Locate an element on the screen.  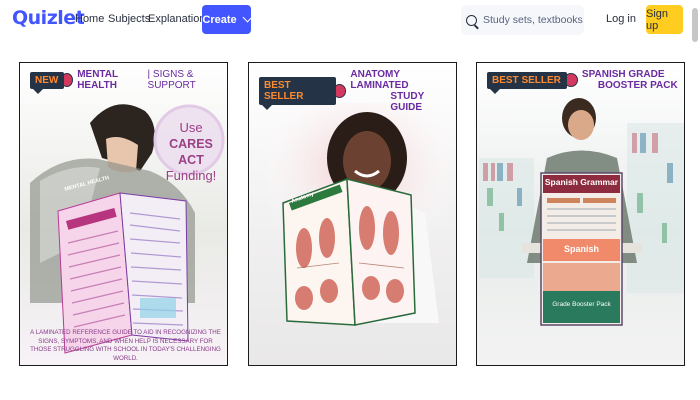
card-title-block: SPANISH GRADE BOOSTER PACK is located at coordinates (630, 80).